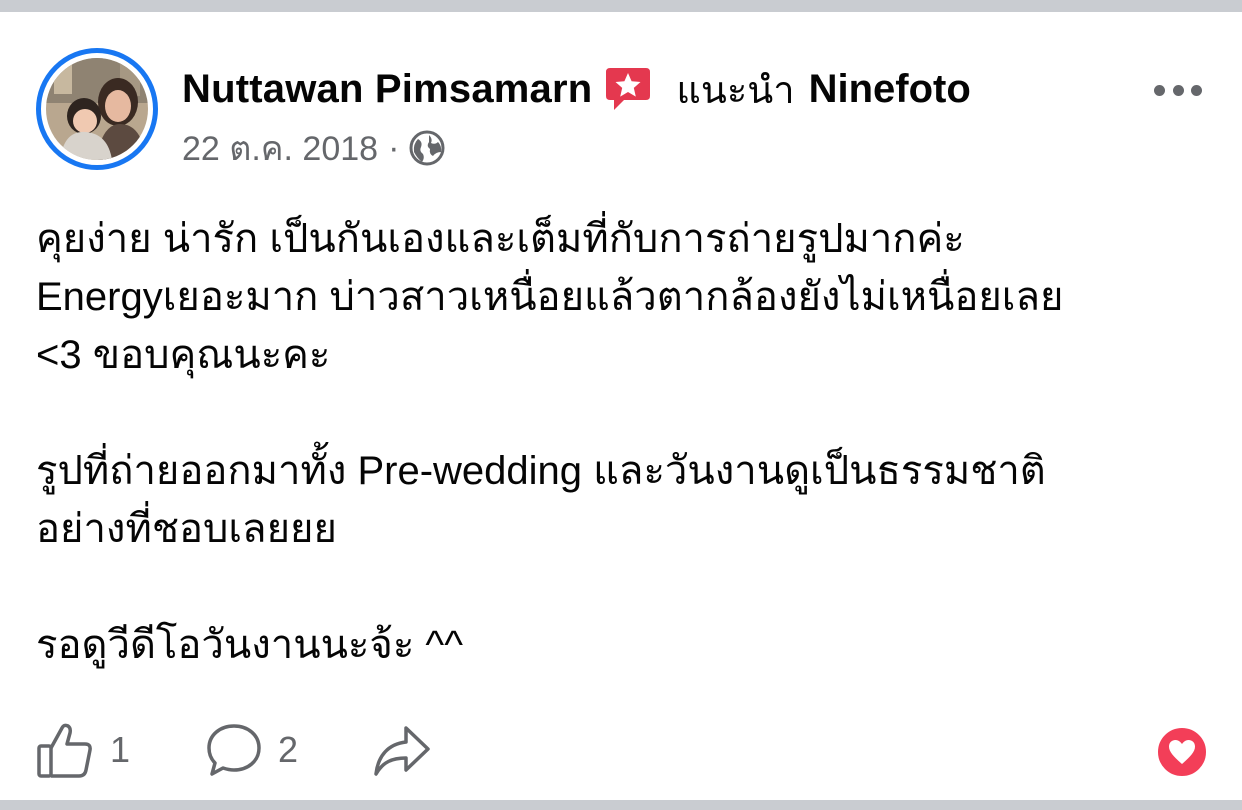 This screenshot has height=810, width=1242. Describe the element at coordinates (890, 89) in the screenshot. I see `page-name: Ninefoto` at that location.